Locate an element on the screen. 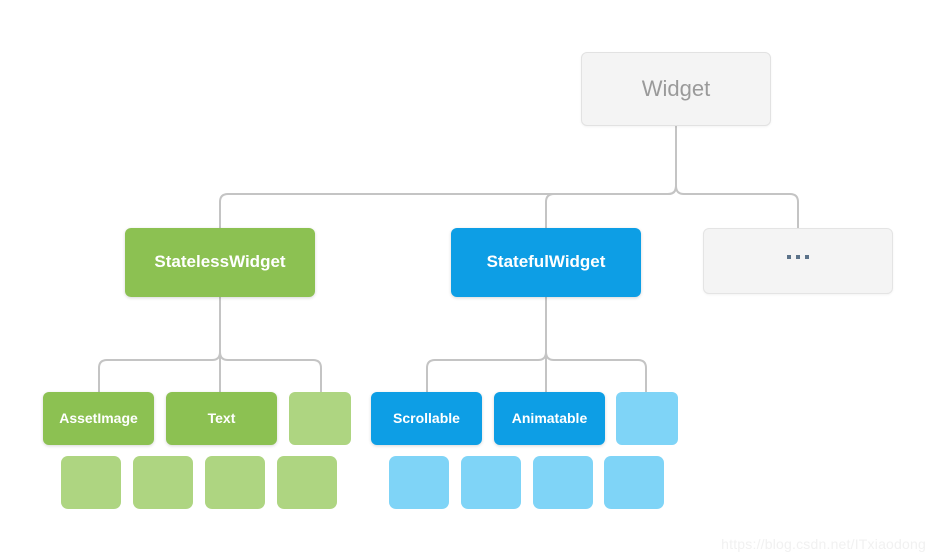  node-green-placeholder is located at coordinates (320, 418).